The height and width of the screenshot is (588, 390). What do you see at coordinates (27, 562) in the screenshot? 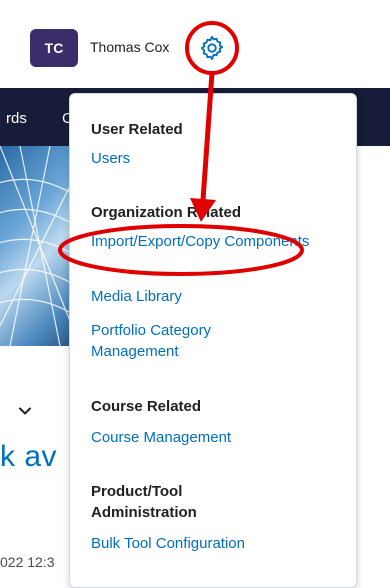
I see `date-partial: 022 12:3` at bounding box center [27, 562].